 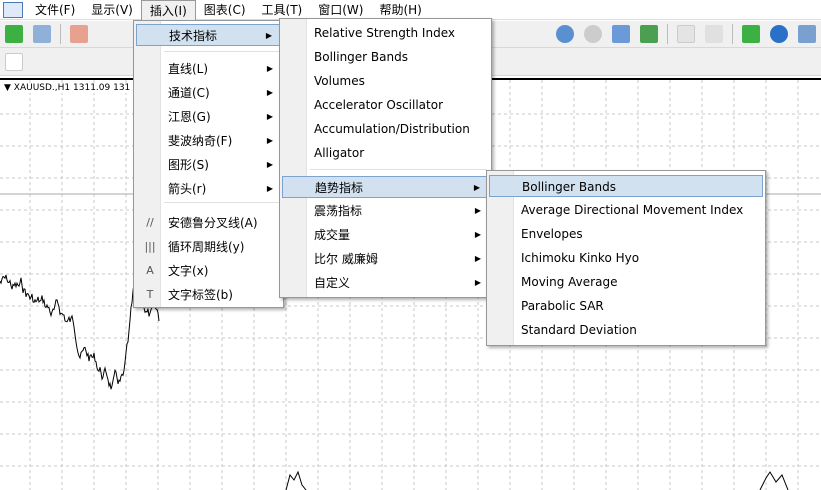 What do you see at coordinates (225, 10) in the screenshot?
I see `menu-charts: 图表(C)` at bounding box center [225, 10].